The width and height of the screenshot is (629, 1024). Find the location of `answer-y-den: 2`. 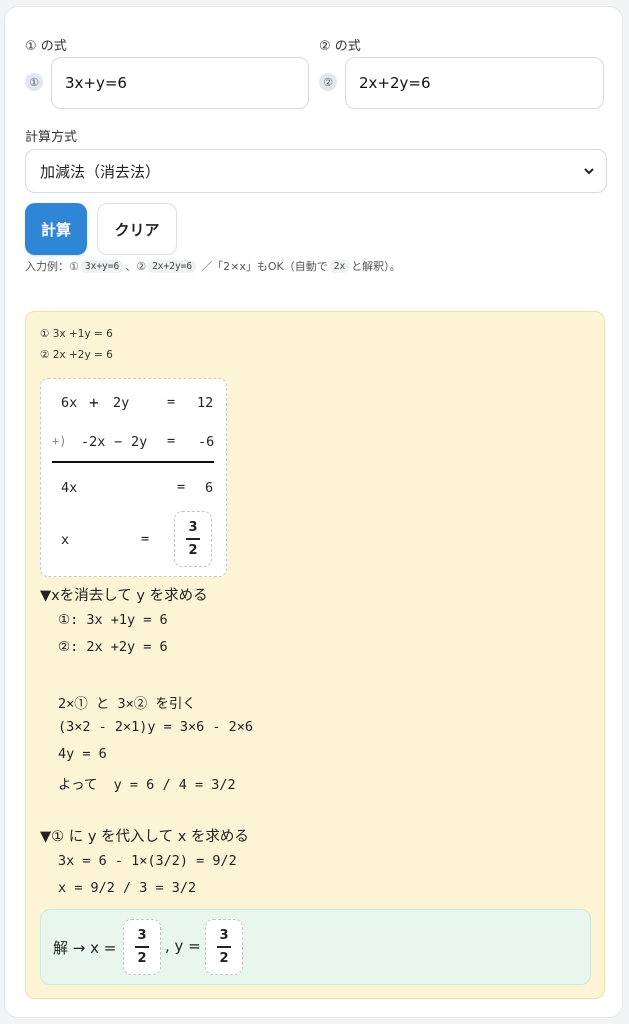

answer-y-den: 2 is located at coordinates (224, 958).